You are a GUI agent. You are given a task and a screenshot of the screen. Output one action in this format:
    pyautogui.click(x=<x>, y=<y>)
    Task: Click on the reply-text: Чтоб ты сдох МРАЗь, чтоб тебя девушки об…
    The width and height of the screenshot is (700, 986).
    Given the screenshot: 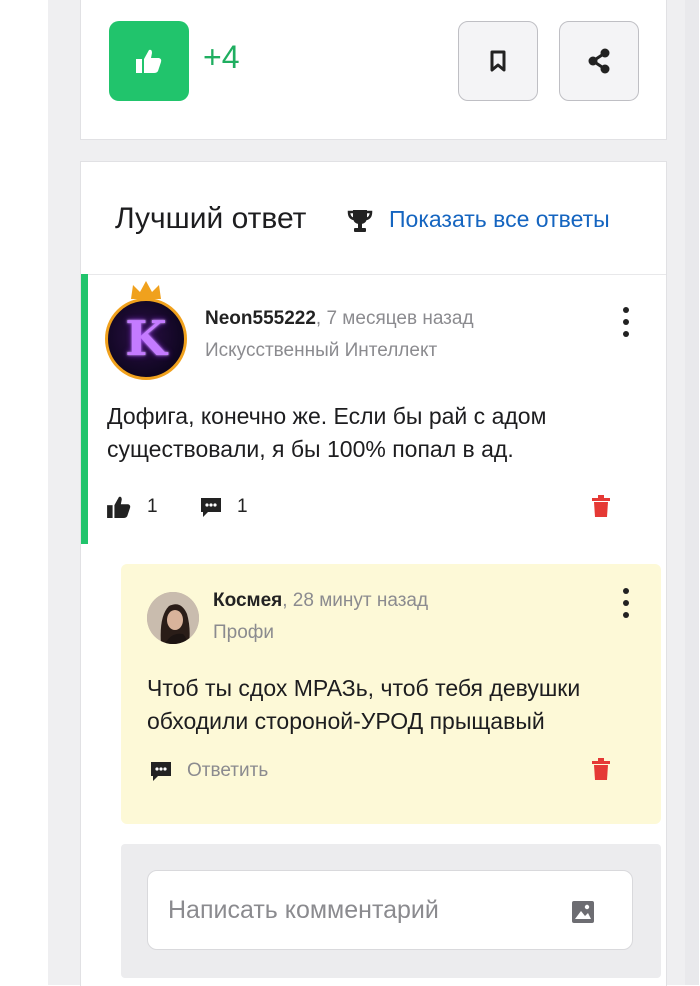 What is the action you would take?
    pyautogui.click(x=364, y=704)
    